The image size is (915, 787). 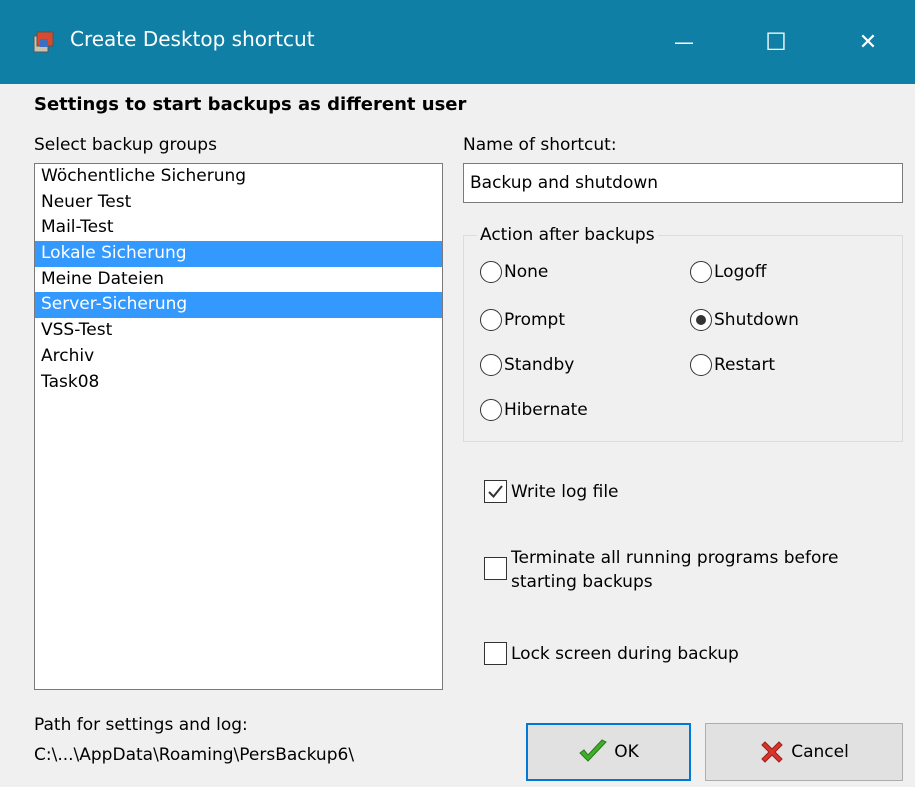 I want to click on shortcut-name-label: Name of shortcut:, so click(x=540, y=145).